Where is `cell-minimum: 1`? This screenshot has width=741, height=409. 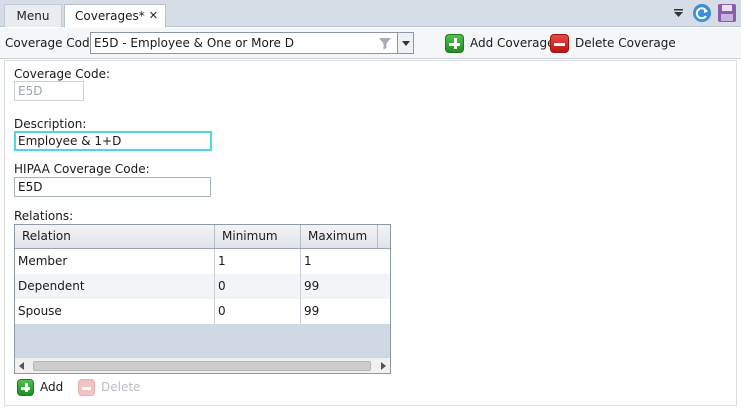
cell-minimum: 1 is located at coordinates (258, 261).